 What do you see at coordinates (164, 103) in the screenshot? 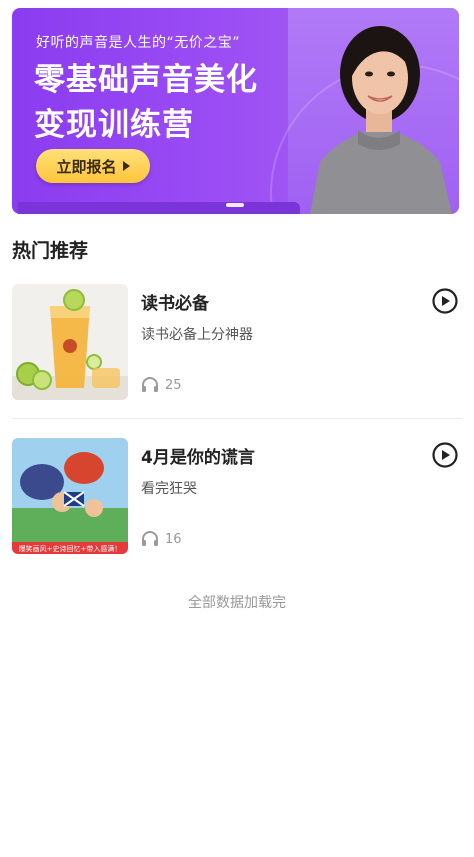
I see `banner-headline: 零基础声音美化 变现训练营` at bounding box center [164, 103].